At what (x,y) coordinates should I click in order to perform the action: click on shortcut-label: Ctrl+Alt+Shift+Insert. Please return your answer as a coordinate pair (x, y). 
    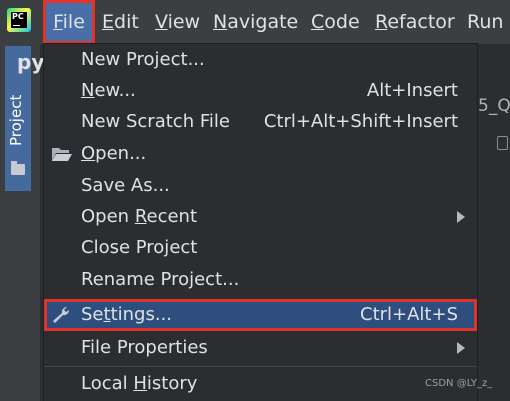
    Looking at the image, I should click on (360, 121).